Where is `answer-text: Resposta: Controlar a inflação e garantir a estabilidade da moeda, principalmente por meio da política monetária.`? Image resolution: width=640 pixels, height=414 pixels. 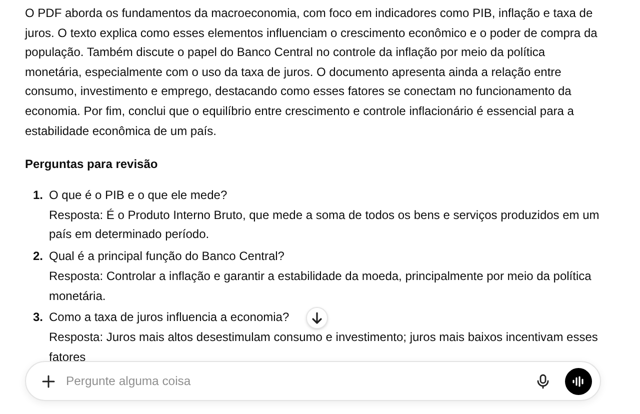 answer-text: Resposta: Controlar a inflação e garantir a estabilidade da moeda, principalmente por meio da política monetária. is located at coordinates (320, 286).